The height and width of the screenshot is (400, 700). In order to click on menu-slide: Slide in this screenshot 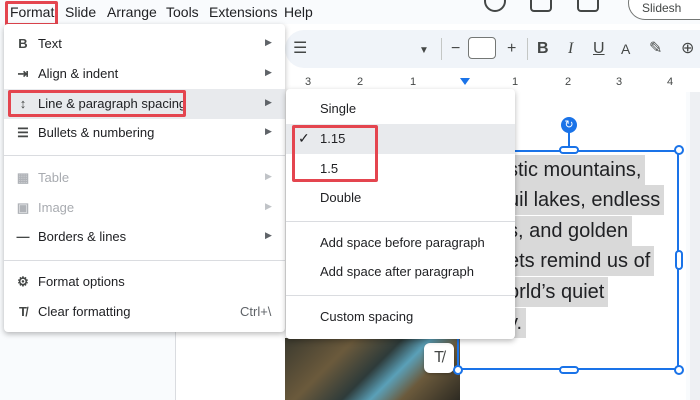, I will do `click(80, 12)`.